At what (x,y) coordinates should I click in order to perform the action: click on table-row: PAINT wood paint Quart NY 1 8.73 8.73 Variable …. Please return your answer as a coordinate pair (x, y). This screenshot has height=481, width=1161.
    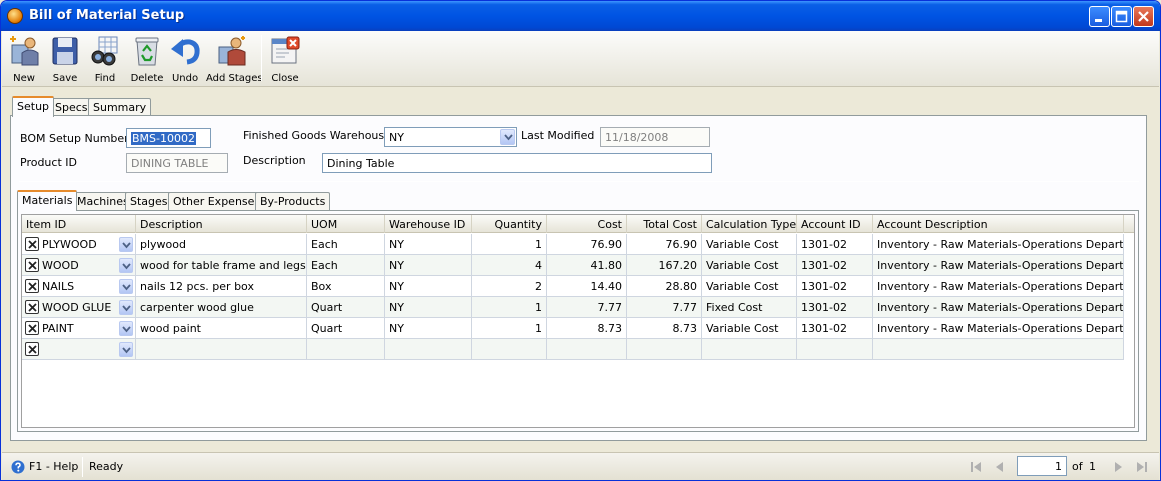
    Looking at the image, I should click on (573, 328).